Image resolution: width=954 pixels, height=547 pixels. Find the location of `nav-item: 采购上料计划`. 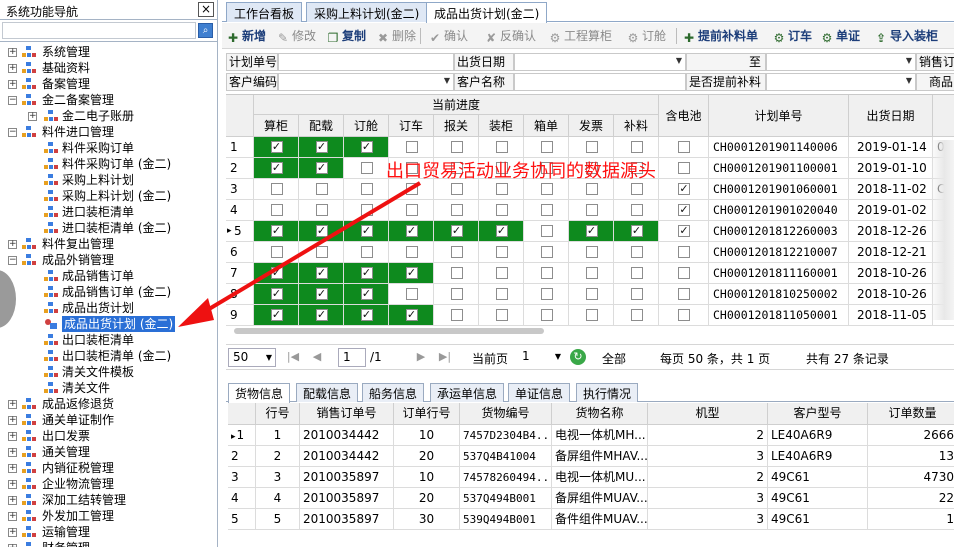

nav-item: 采购上料计划 is located at coordinates (108, 180).